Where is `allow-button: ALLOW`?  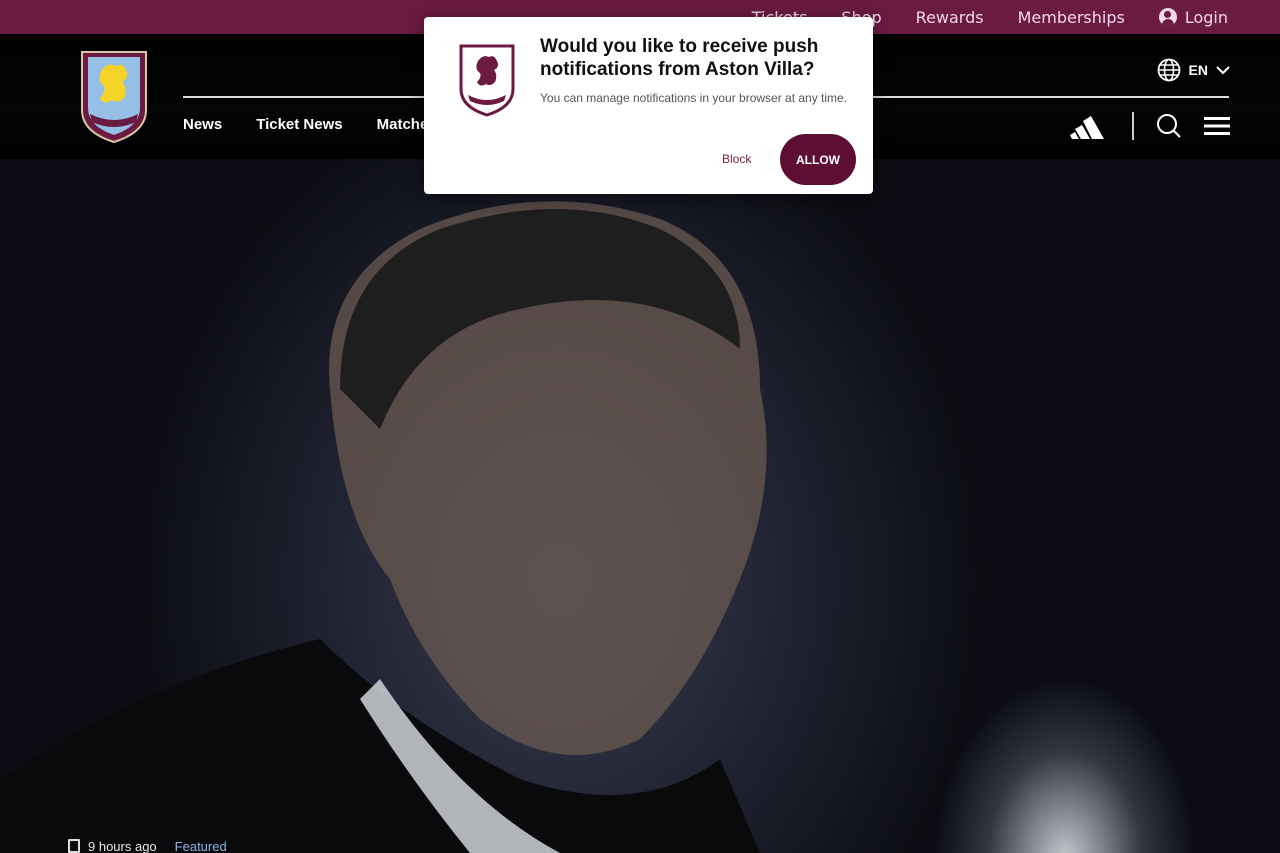
allow-button: ALLOW is located at coordinates (818, 159).